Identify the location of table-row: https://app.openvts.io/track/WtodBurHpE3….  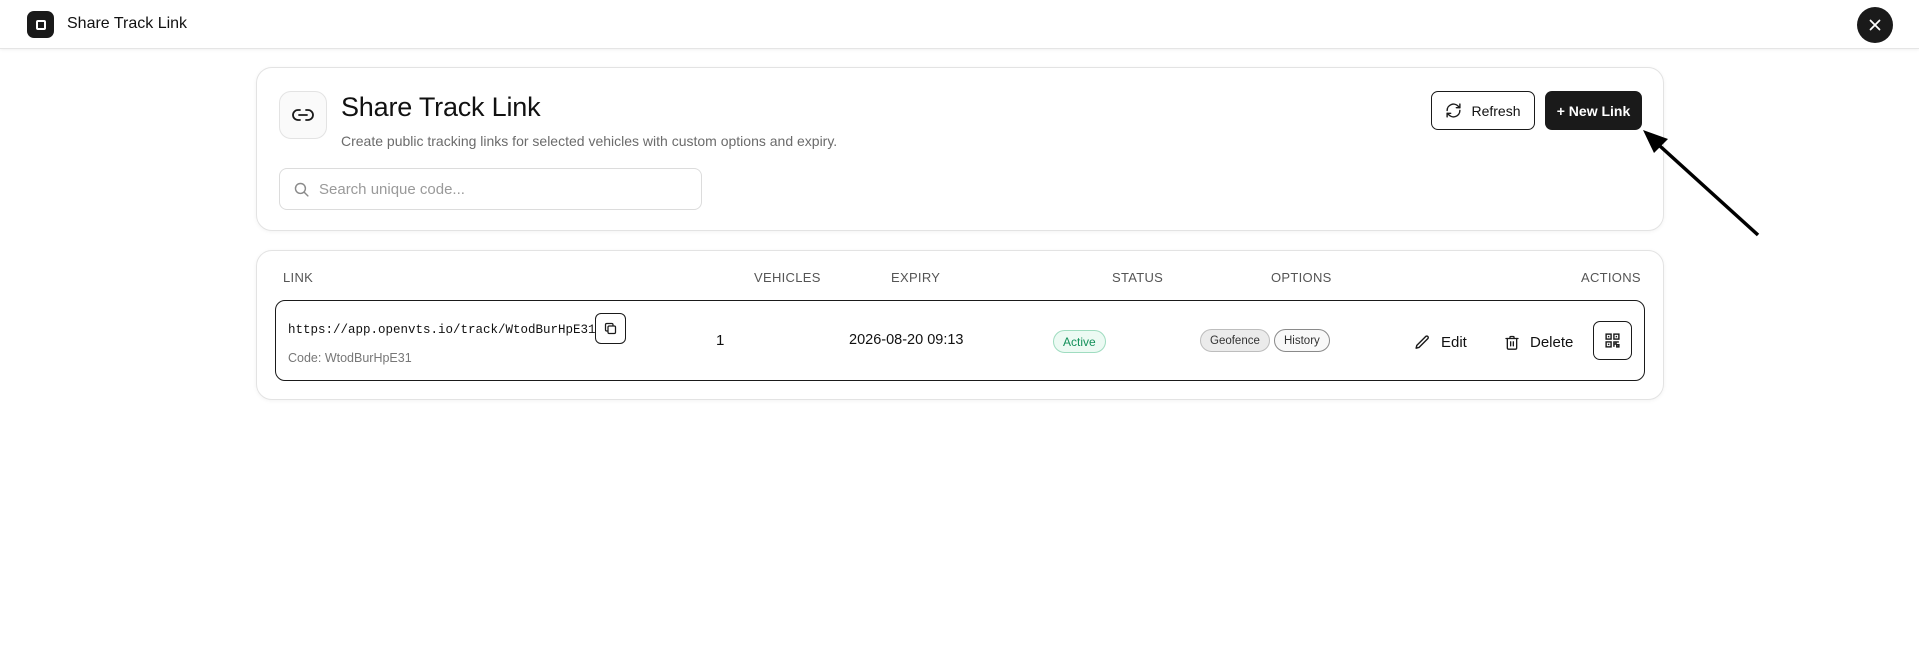
(960, 340).